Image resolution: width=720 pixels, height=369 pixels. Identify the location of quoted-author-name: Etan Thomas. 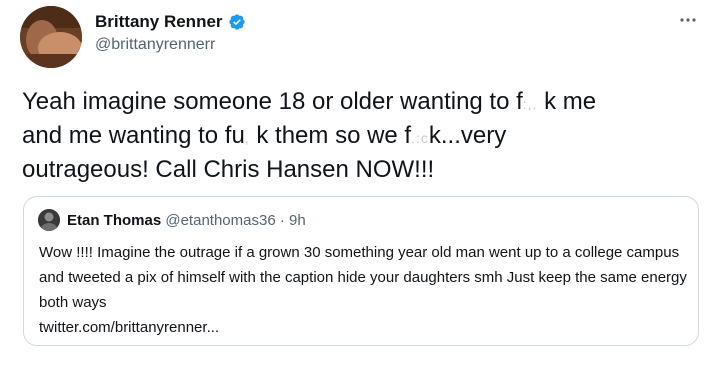
(114, 220).